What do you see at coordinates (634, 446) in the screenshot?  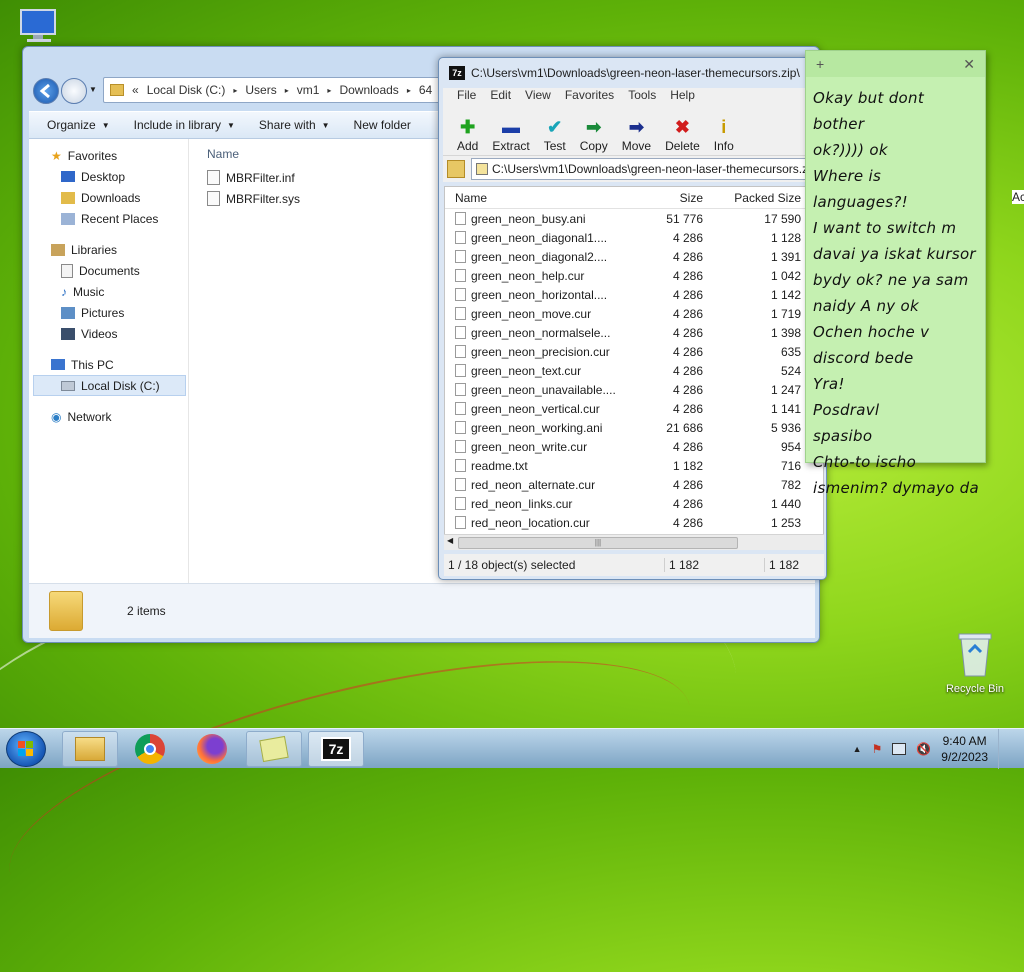 I see `table-row: green_neon_write.cur 4 286 954` at bounding box center [634, 446].